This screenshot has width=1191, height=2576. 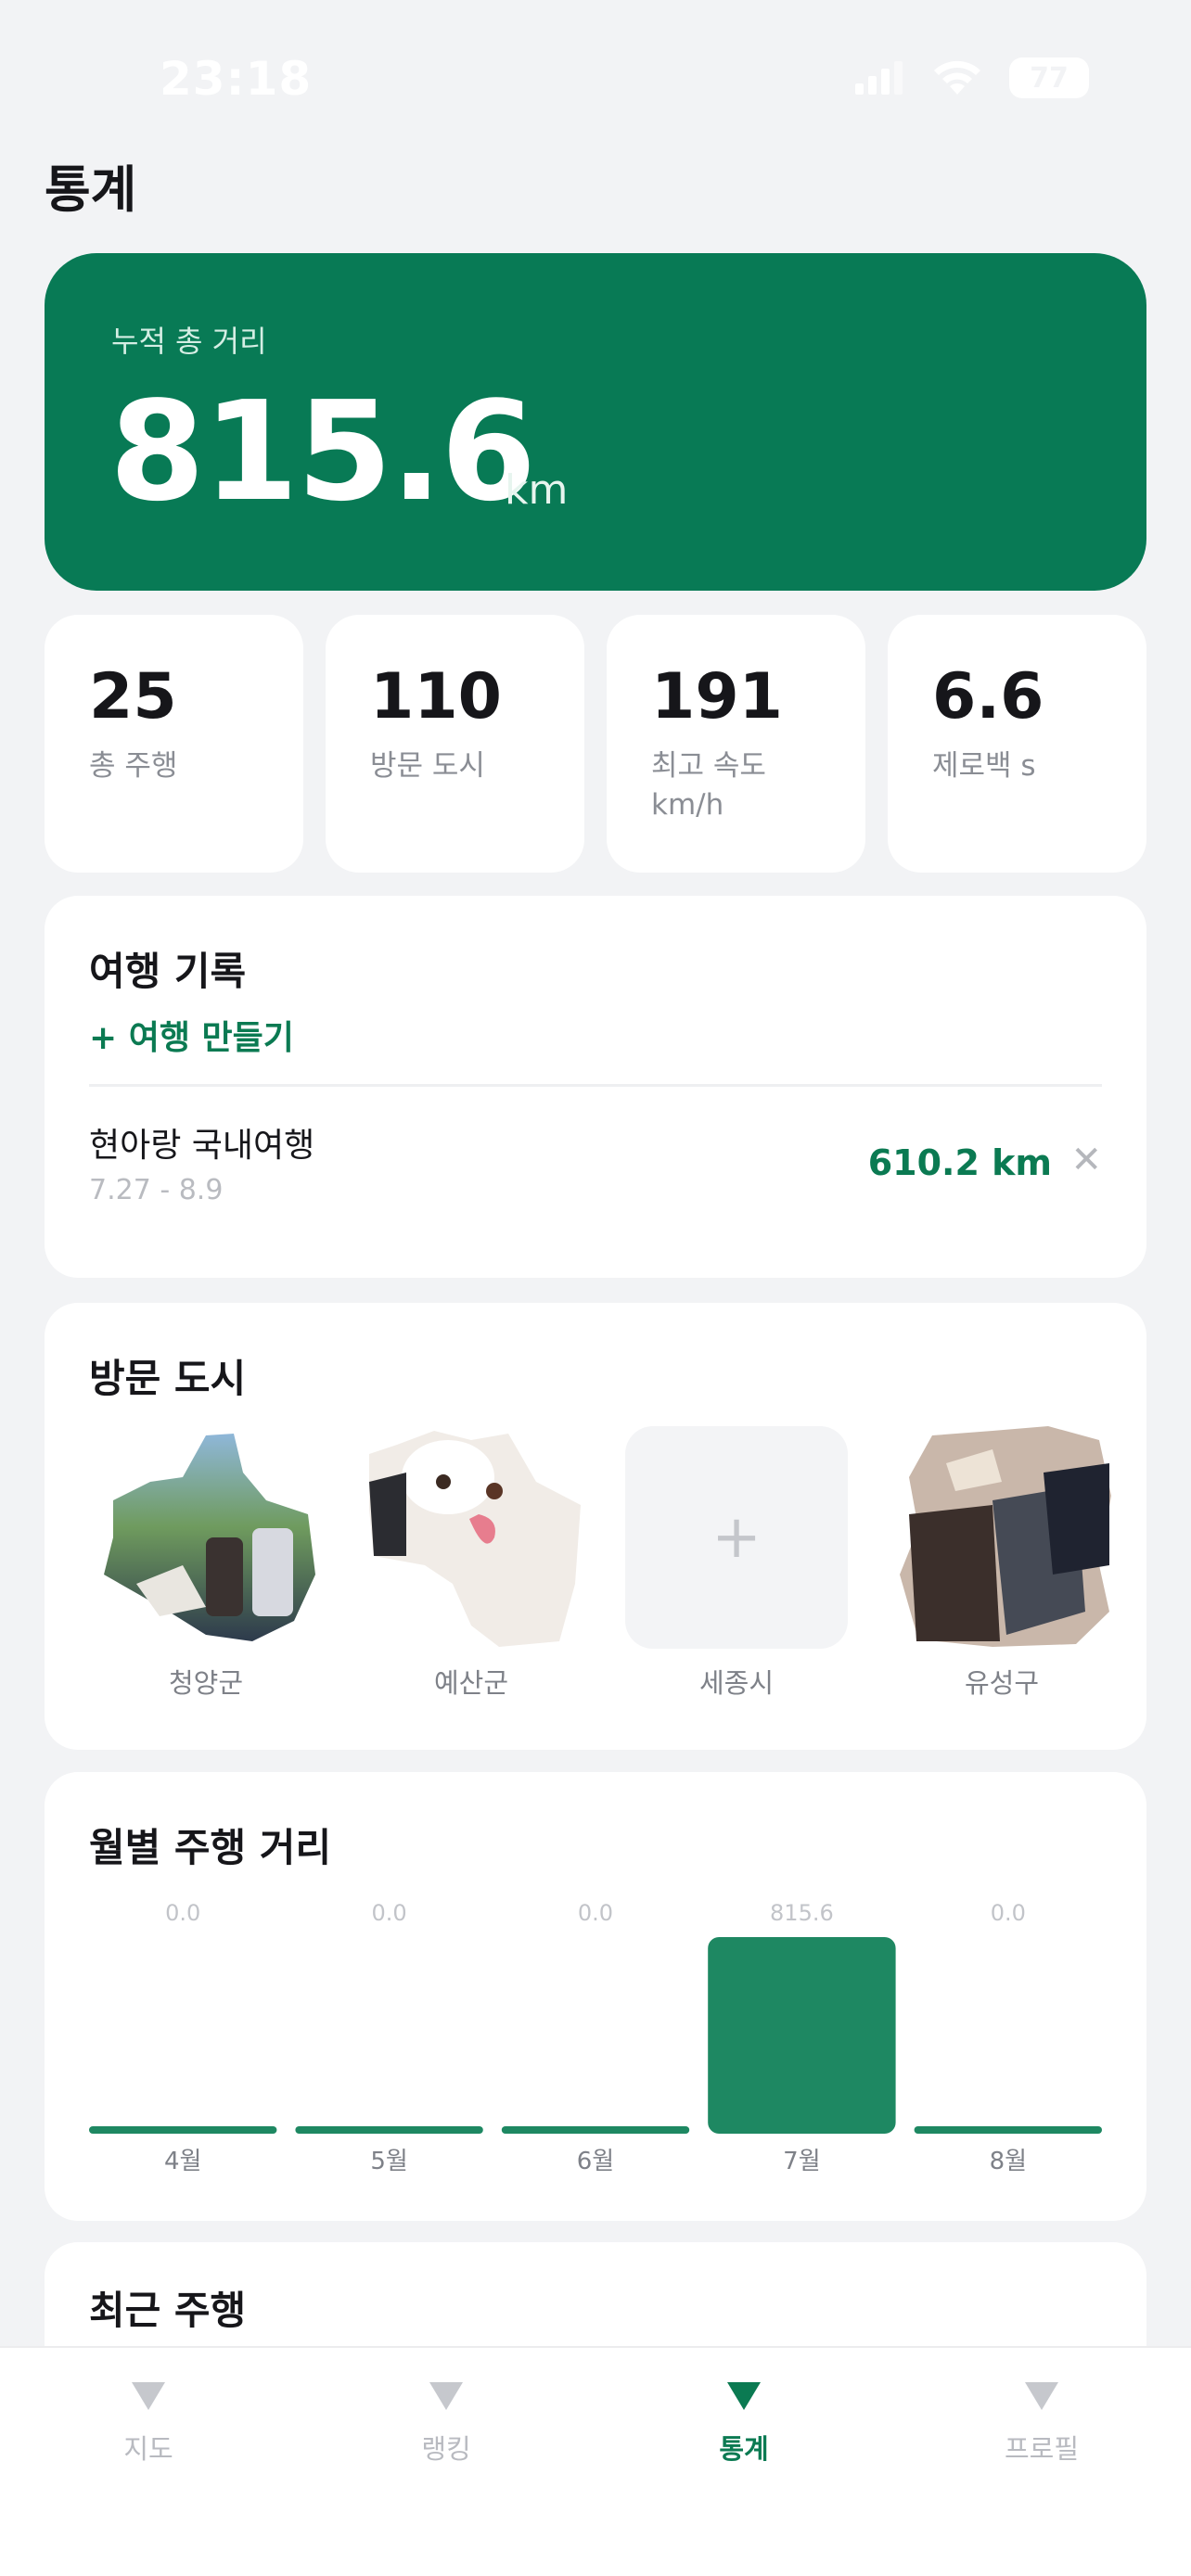 What do you see at coordinates (802, 2035) in the screenshot?
I see `bar-7월` at bounding box center [802, 2035].